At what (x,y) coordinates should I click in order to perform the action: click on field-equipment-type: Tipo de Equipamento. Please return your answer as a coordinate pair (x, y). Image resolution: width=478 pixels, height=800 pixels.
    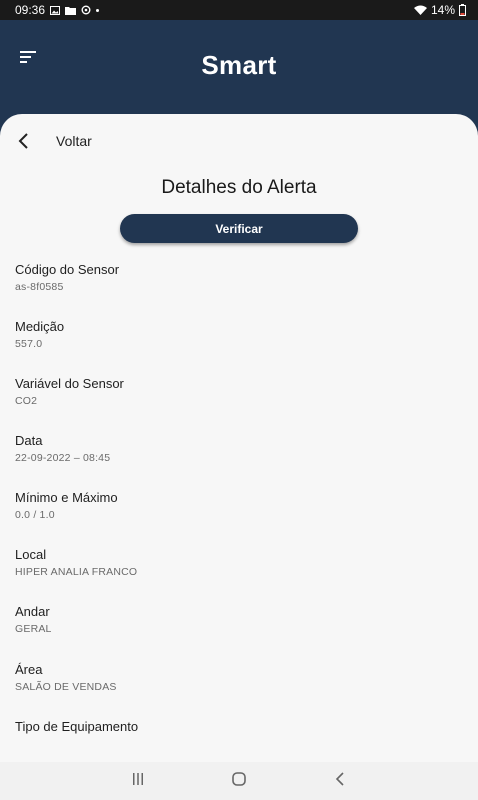
    Looking at the image, I should click on (76, 728).